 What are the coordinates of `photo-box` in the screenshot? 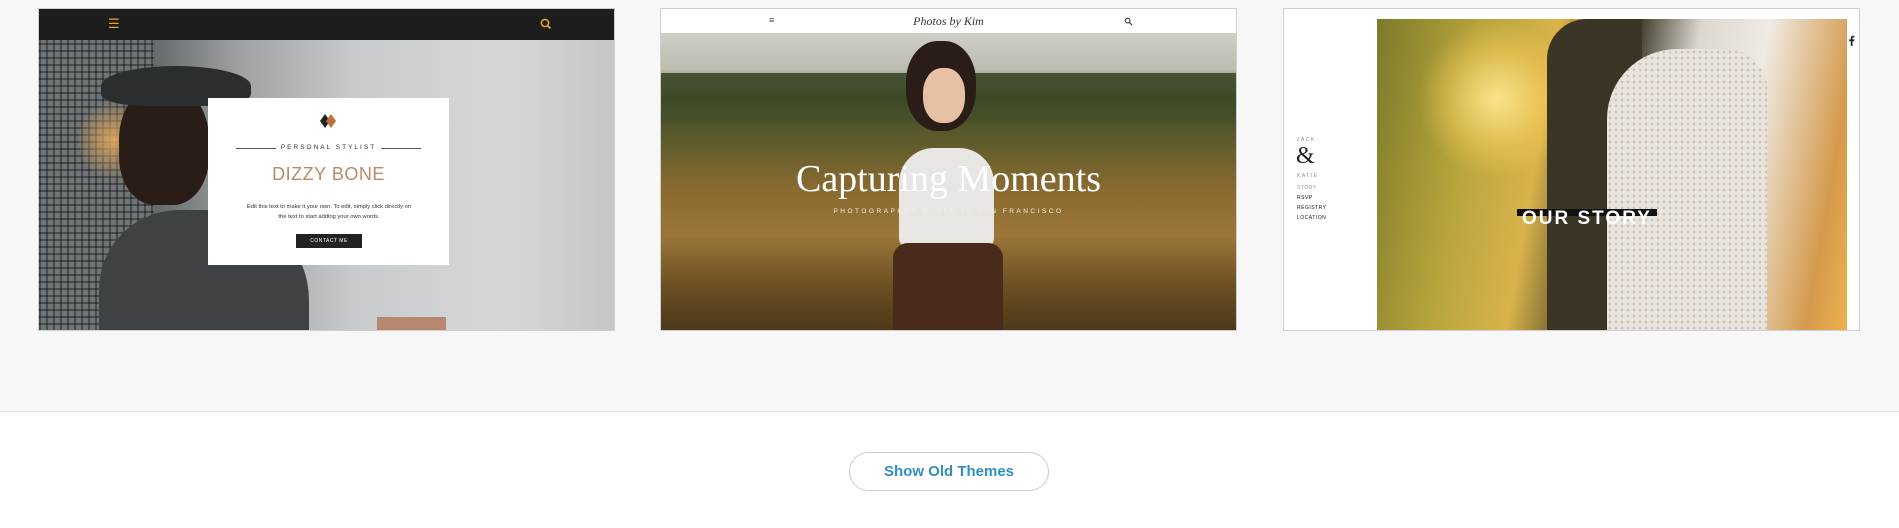 It's located at (411, 323).